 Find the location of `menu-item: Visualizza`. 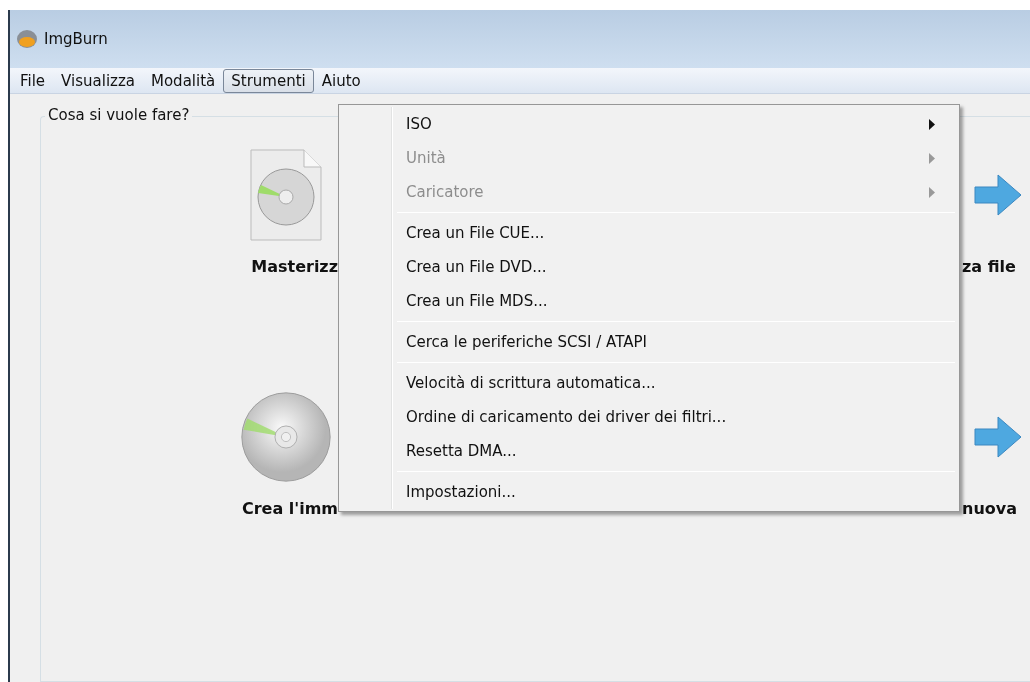

menu-item: Visualizza is located at coordinates (98, 80).